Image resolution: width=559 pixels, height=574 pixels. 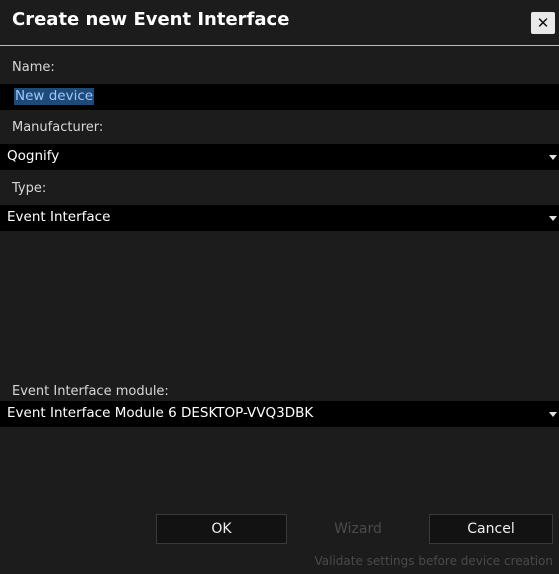 I want to click on manufacturer-selected-value: Qognify, so click(x=33, y=156).